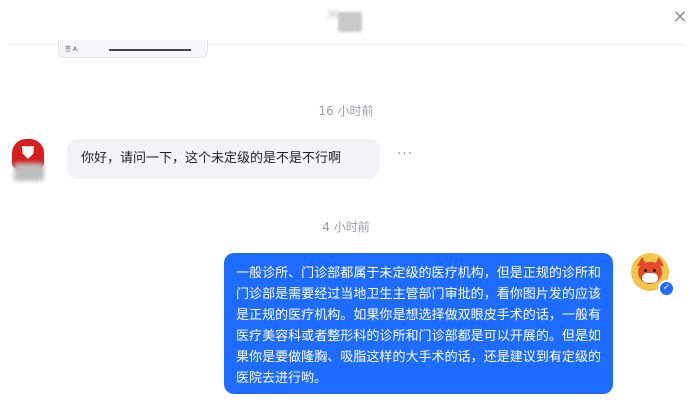 This screenshot has width=692, height=405. What do you see at coordinates (27, 152) in the screenshot?
I see `brand-glyph-icon: ⛊` at bounding box center [27, 152].